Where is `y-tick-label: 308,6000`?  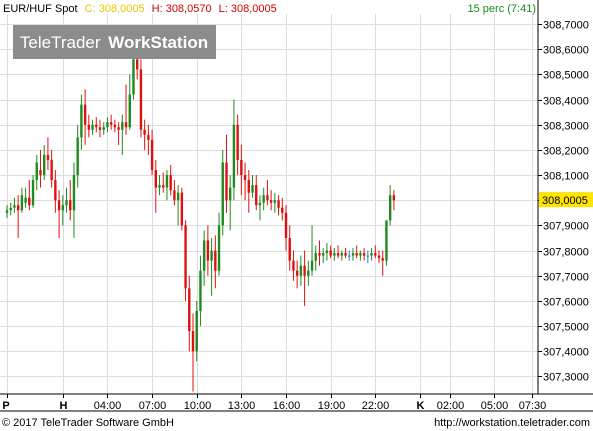 y-tick-label: 308,6000 is located at coordinates (566, 51).